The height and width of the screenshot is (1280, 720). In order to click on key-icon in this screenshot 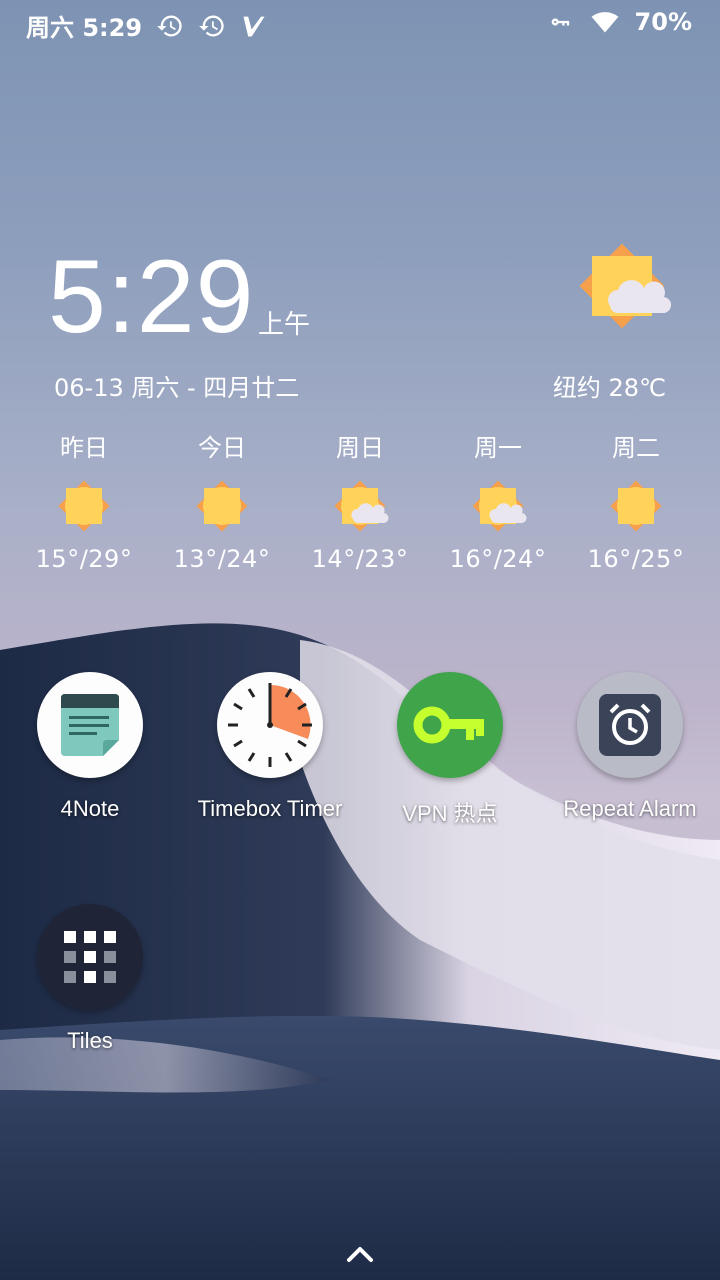, I will do `click(448, 725)`.